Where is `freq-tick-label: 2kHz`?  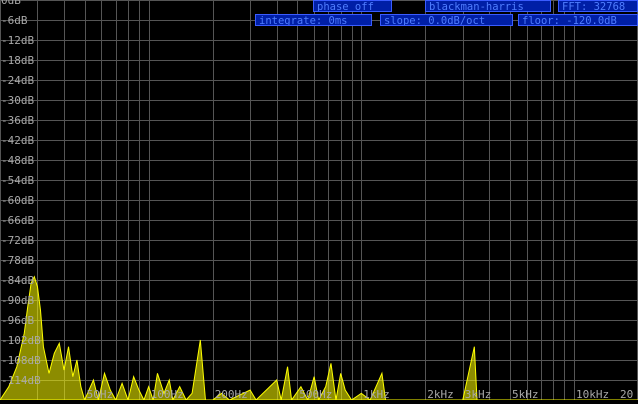 freq-tick-label: 2kHz is located at coordinates (440, 394).